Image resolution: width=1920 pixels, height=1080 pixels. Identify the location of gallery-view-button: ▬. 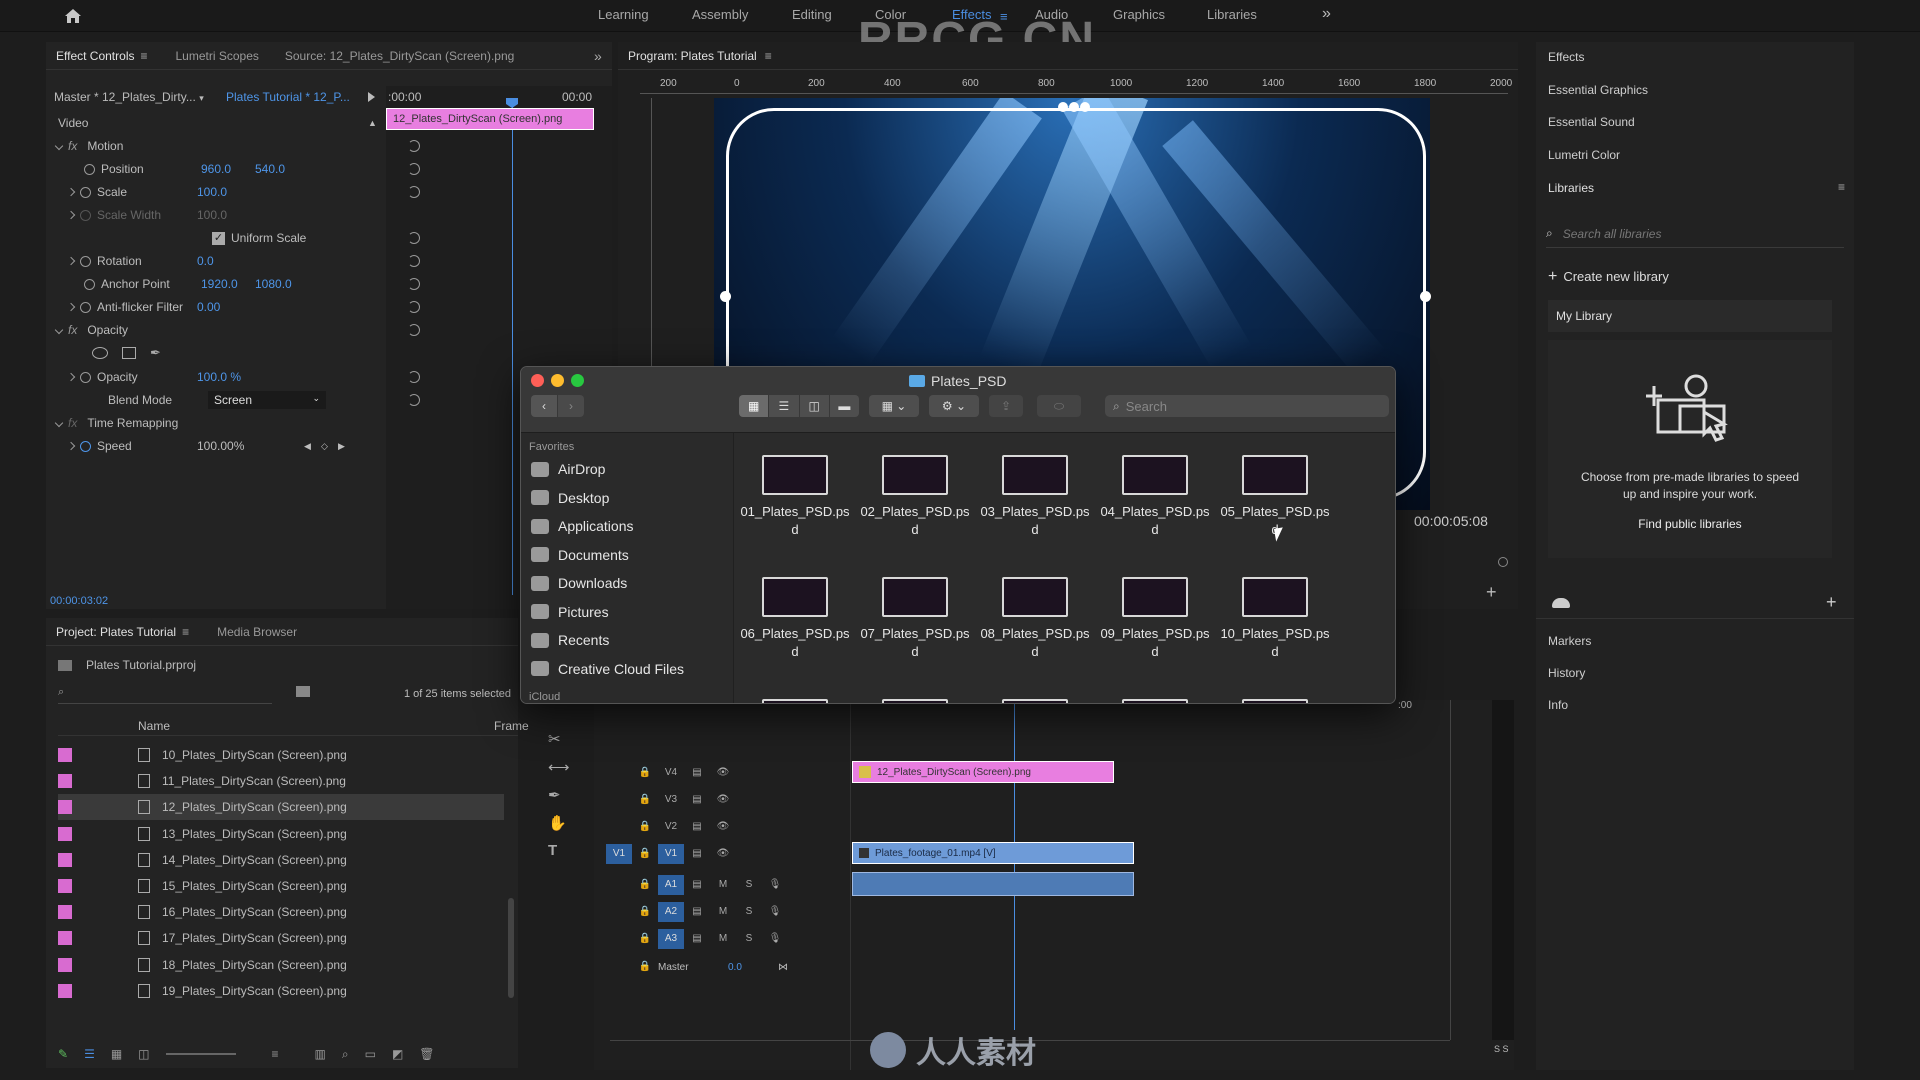
(844, 406).